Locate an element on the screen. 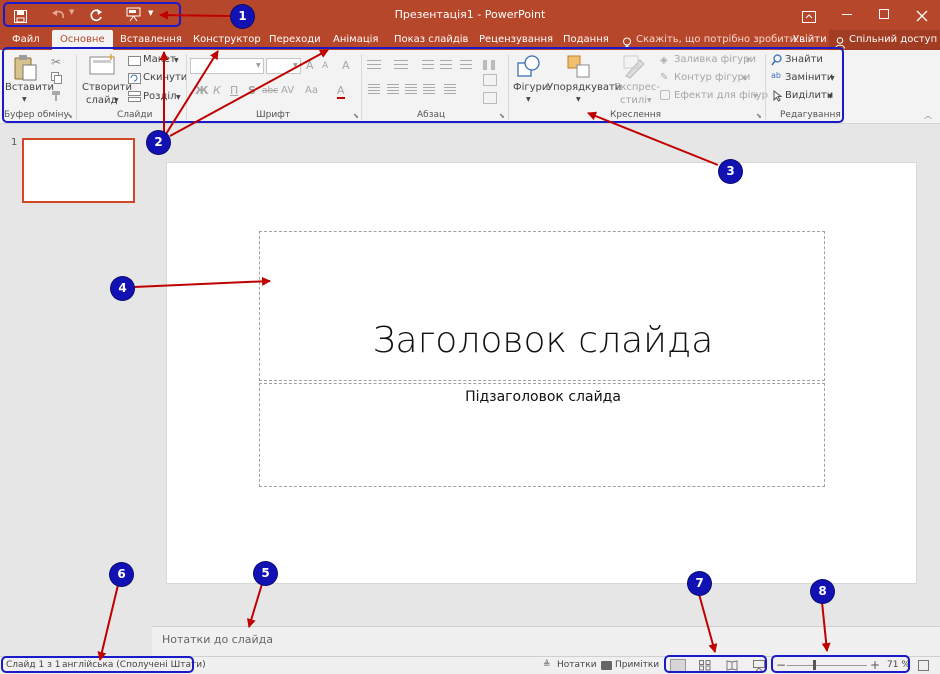 Image resolution: width=940 pixels, height=674 pixels. share-button: Спільний доступ is located at coordinates (884, 40).